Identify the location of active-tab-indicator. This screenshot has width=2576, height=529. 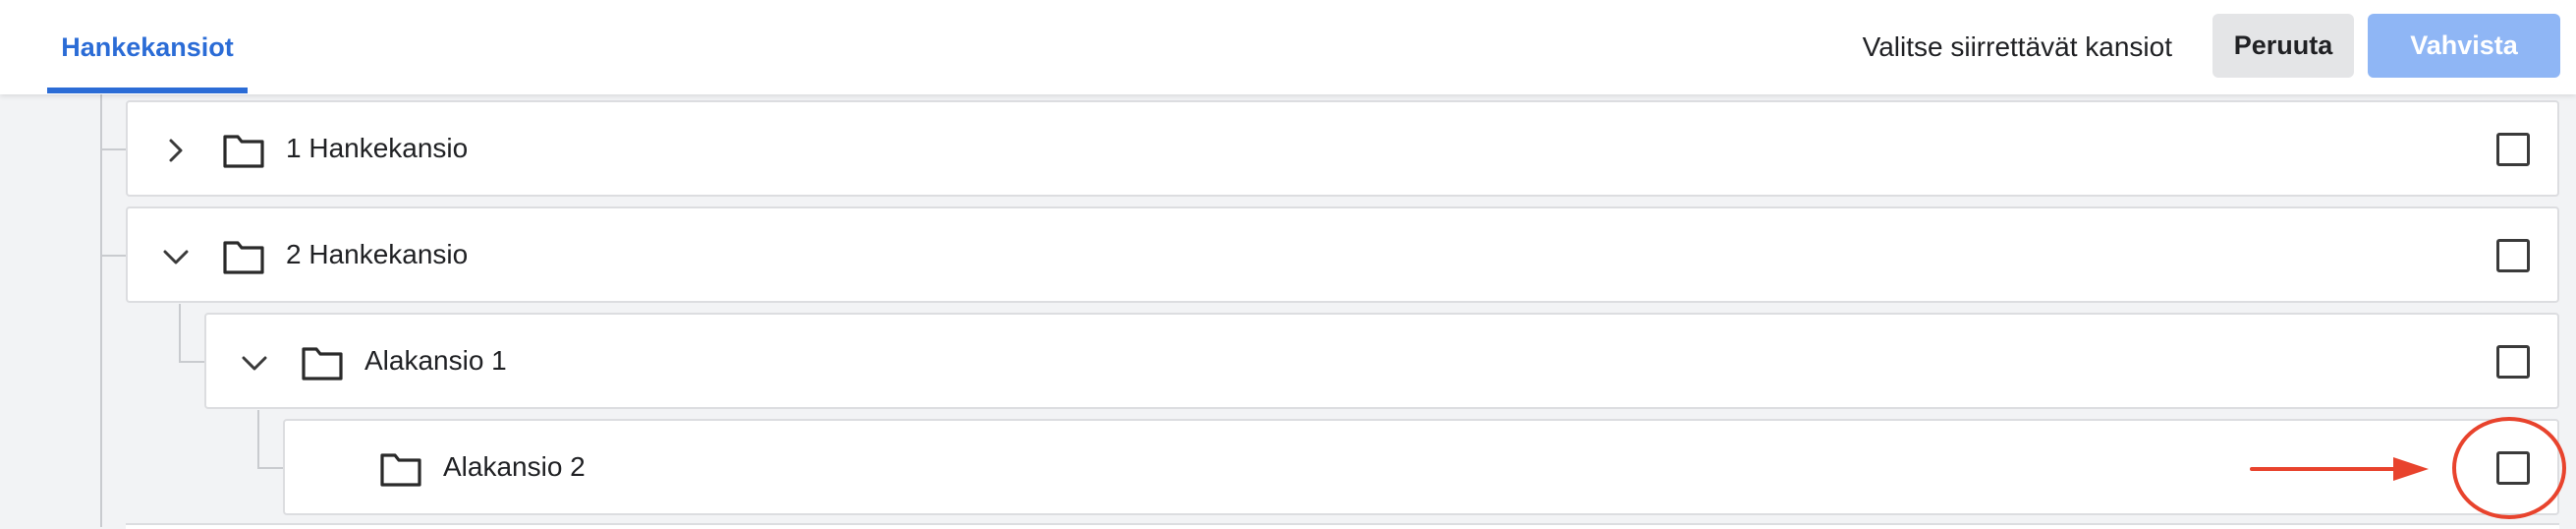
(147, 90).